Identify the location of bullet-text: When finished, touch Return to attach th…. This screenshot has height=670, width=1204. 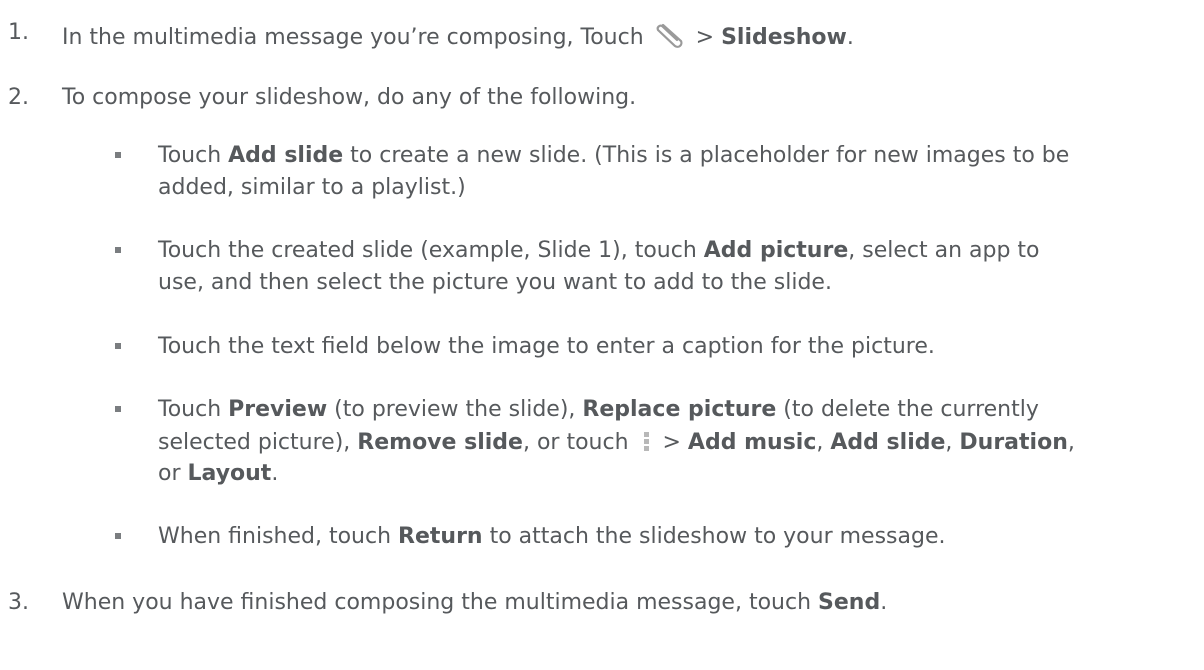
(552, 536).